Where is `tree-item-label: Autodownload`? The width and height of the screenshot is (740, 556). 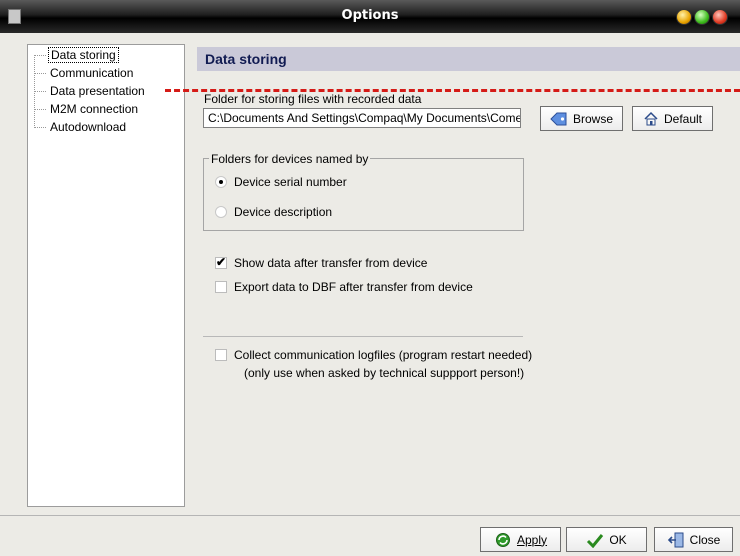 tree-item-label: Autodownload is located at coordinates (88, 127).